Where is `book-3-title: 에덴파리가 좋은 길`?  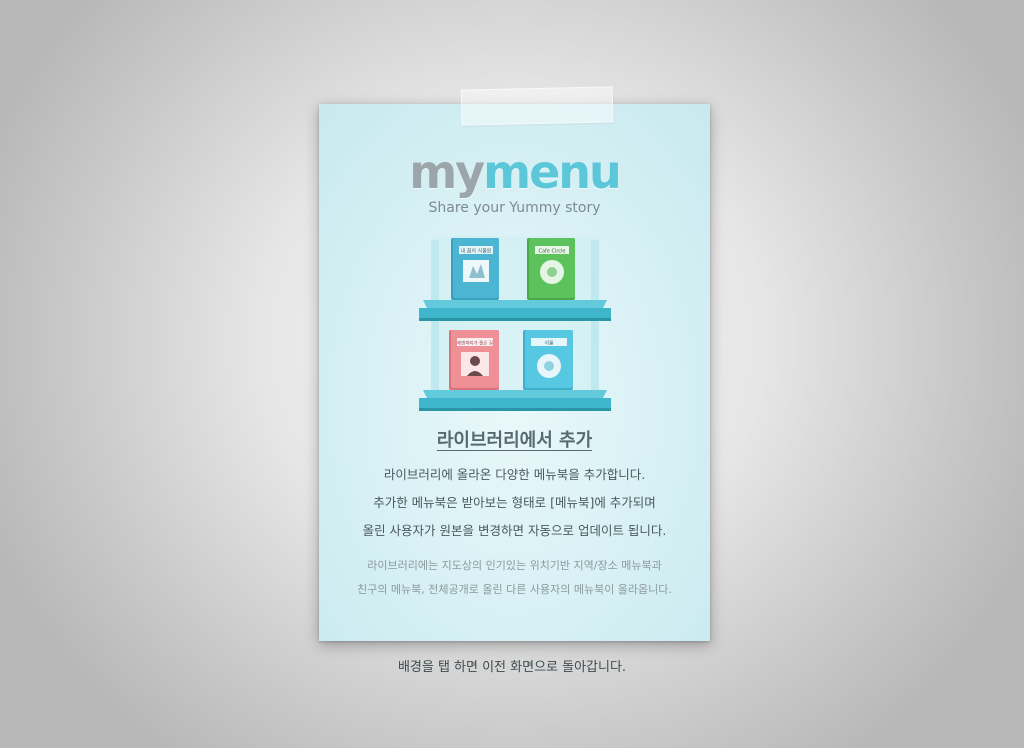 book-3-title: 에덴파리가 좋은 길 is located at coordinates (475, 343).